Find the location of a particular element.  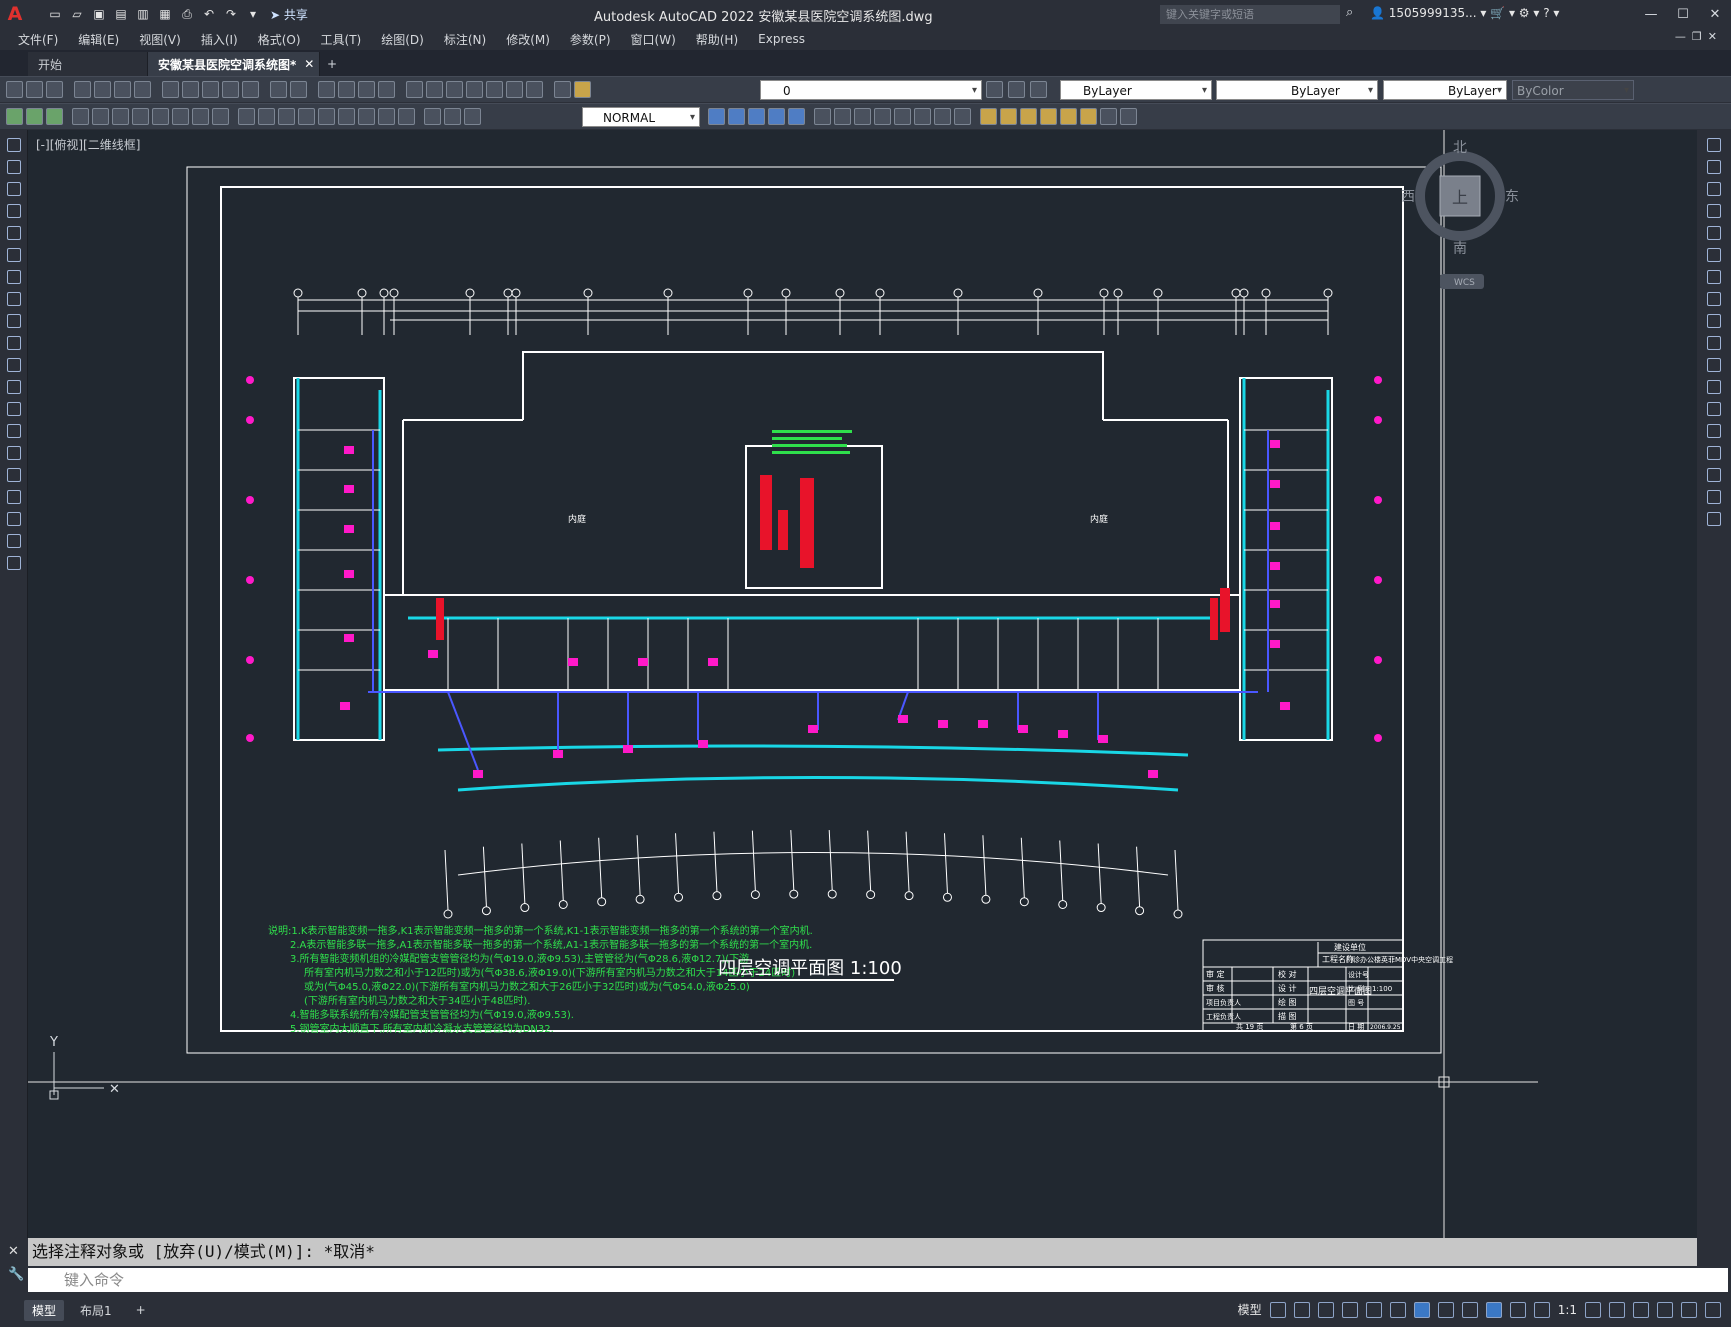

copy-tool-icon is located at coordinates (842, 116).